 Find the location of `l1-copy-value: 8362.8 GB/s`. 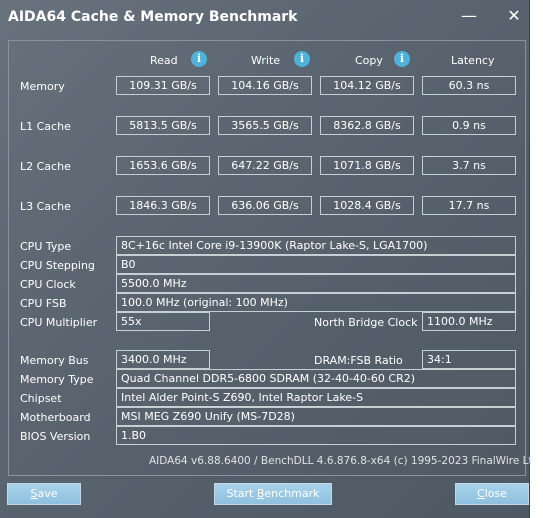

l1-copy-value: 8362.8 GB/s is located at coordinates (367, 125).